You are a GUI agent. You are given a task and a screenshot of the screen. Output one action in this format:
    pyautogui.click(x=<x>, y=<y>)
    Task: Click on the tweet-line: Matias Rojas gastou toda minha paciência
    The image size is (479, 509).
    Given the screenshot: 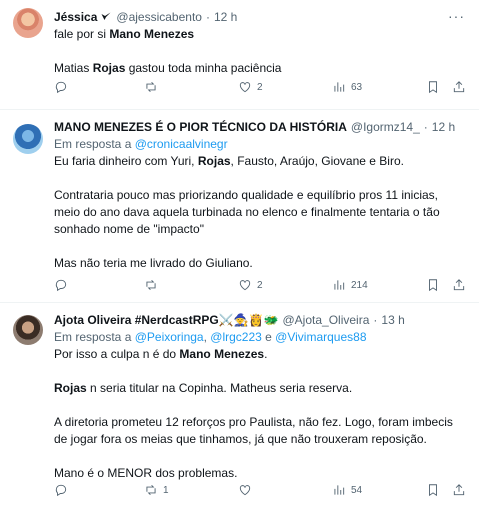 What is the action you would take?
    pyautogui.click(x=260, y=68)
    